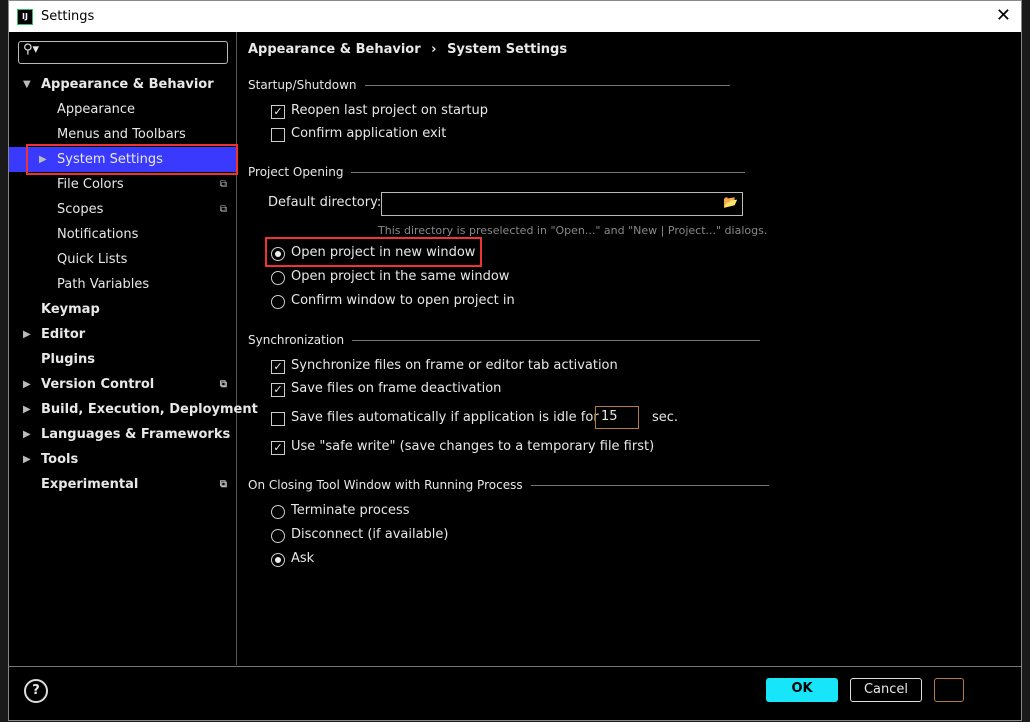 The height and width of the screenshot is (722, 1030). I want to click on save-deactivation-label: Save files on frame deactivation, so click(396, 388).